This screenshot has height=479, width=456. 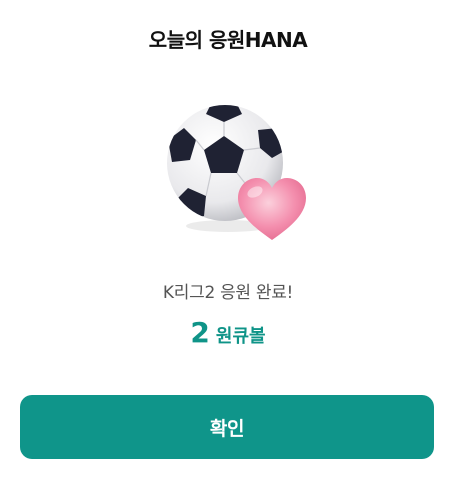 I want to click on completion-message: K리그2 응원 완료!, so click(x=228, y=293).